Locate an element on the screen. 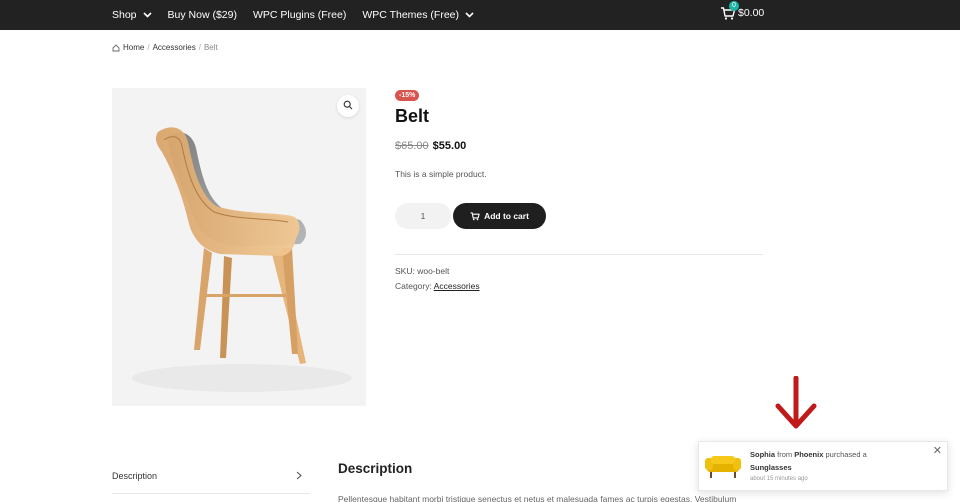  nav-item-label: WPC Plugins (Free) is located at coordinates (299, 15).